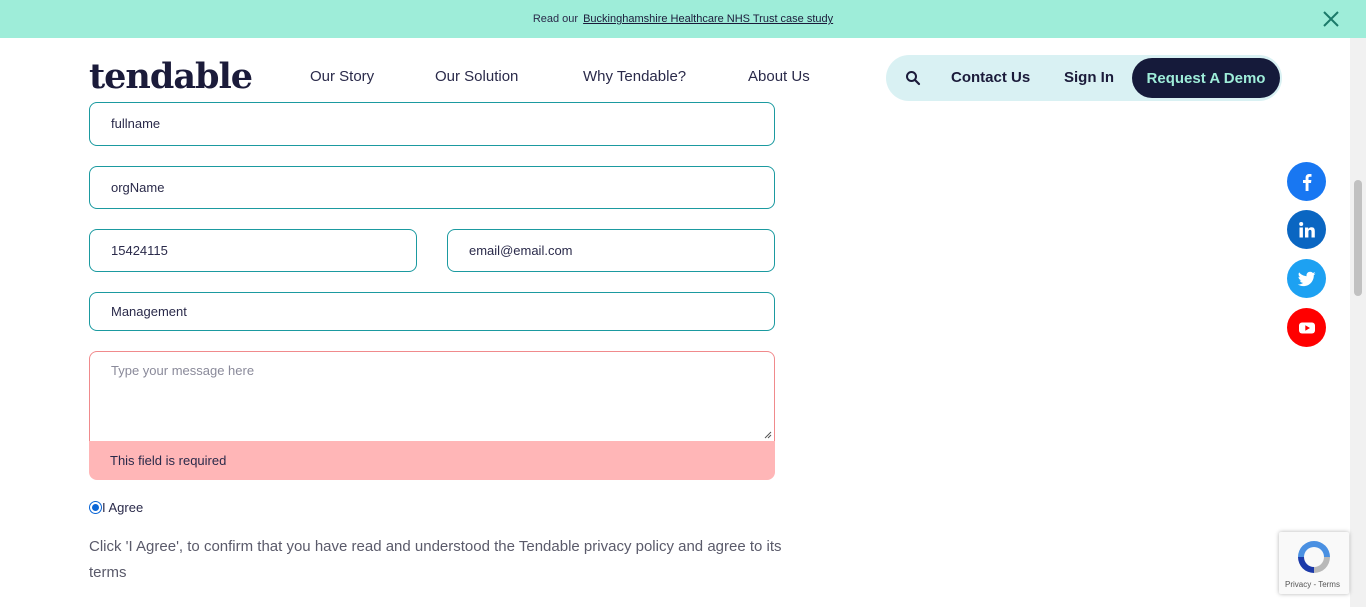  Describe the element at coordinates (555, 19) in the screenshot. I see `banner-lead-text: Read our` at that location.